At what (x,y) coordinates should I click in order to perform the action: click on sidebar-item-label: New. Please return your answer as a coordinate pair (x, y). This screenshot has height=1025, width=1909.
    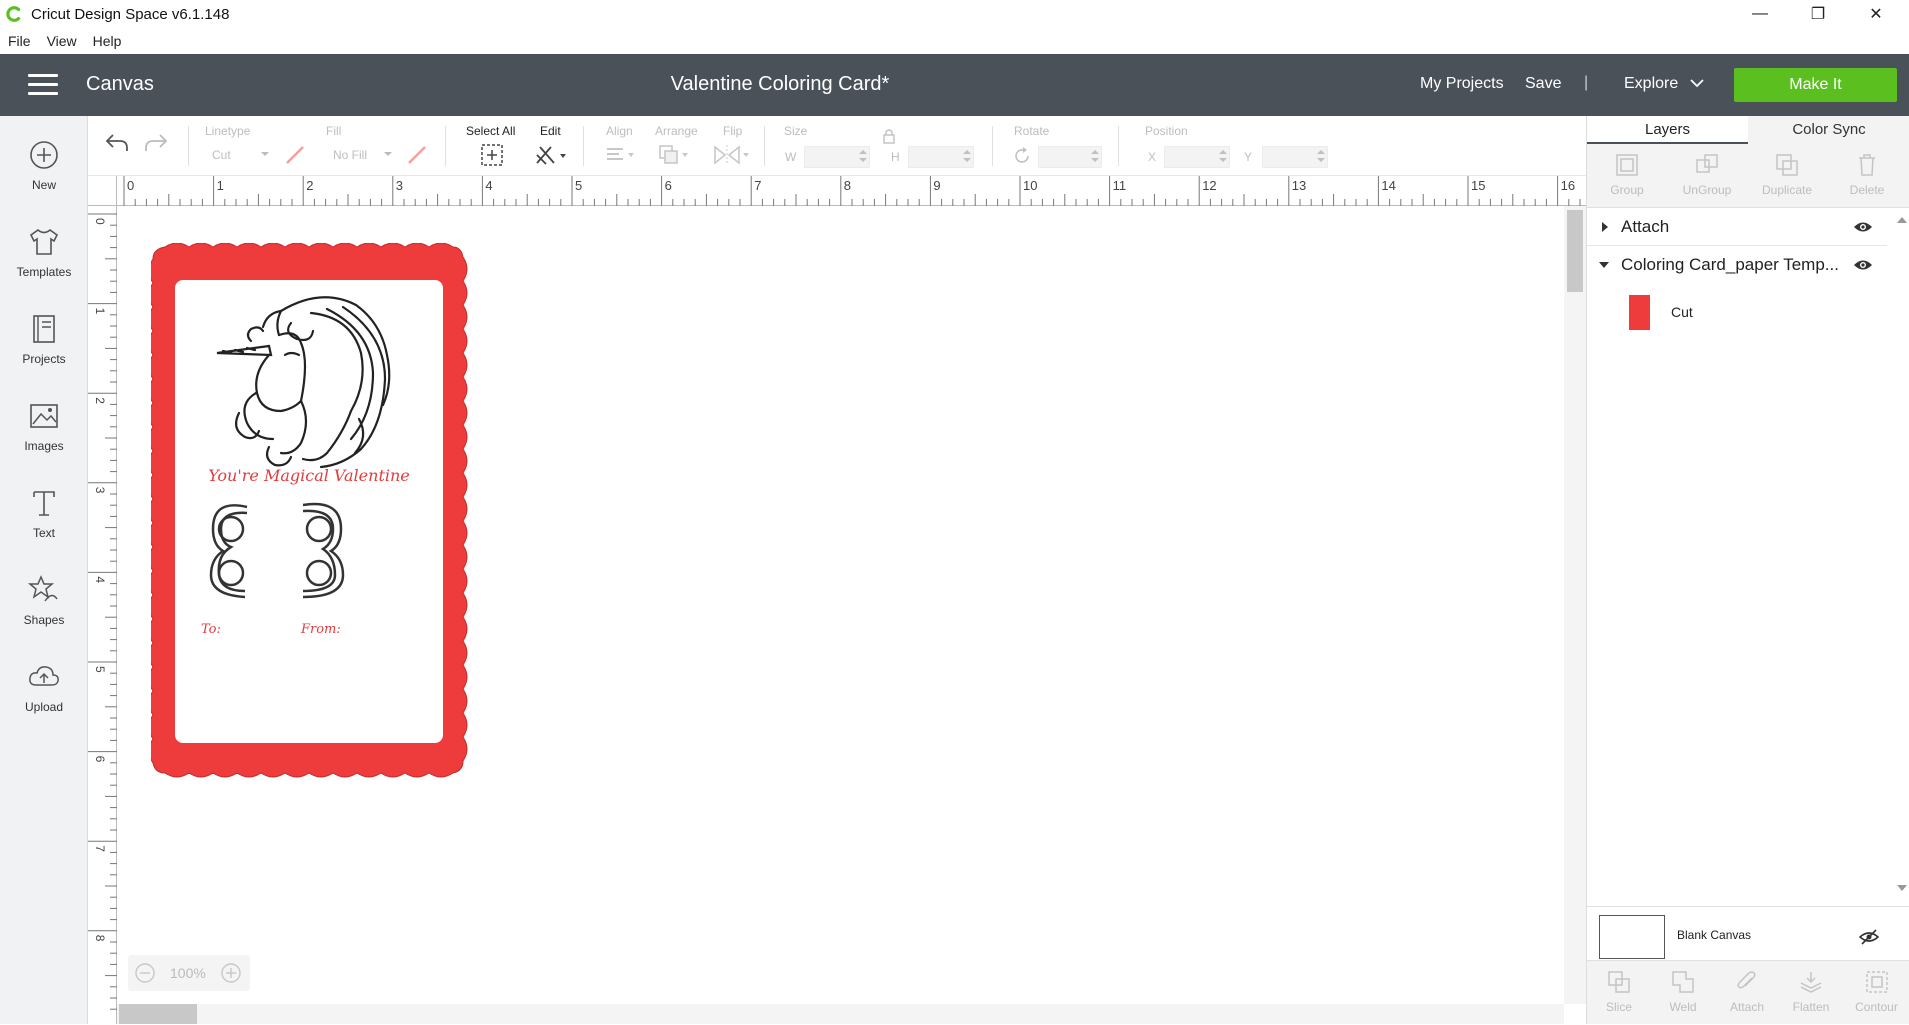
    Looking at the image, I should click on (43, 185).